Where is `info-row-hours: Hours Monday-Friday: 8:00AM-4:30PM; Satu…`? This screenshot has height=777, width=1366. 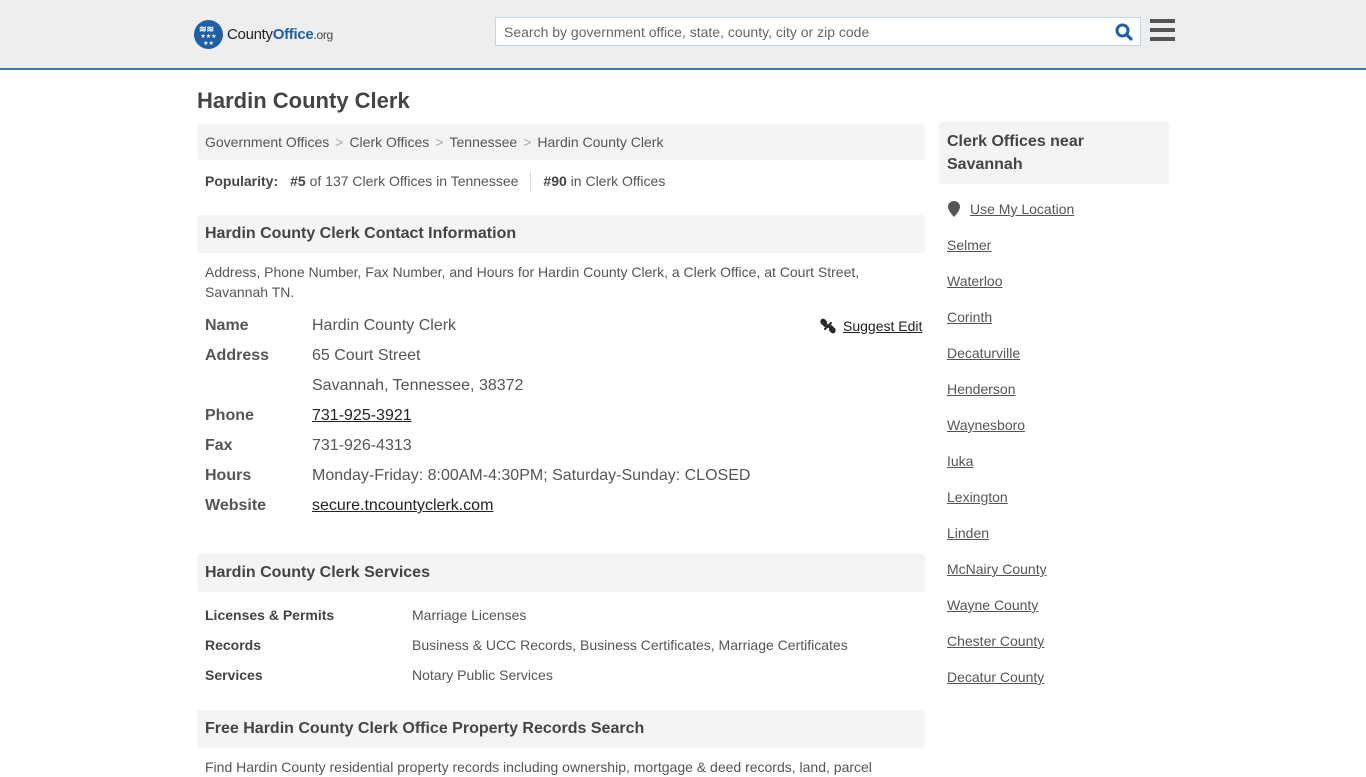 info-row-hours: Hours Monday-Friday: 8:00AM-4:30PM; Satu… is located at coordinates (477, 476).